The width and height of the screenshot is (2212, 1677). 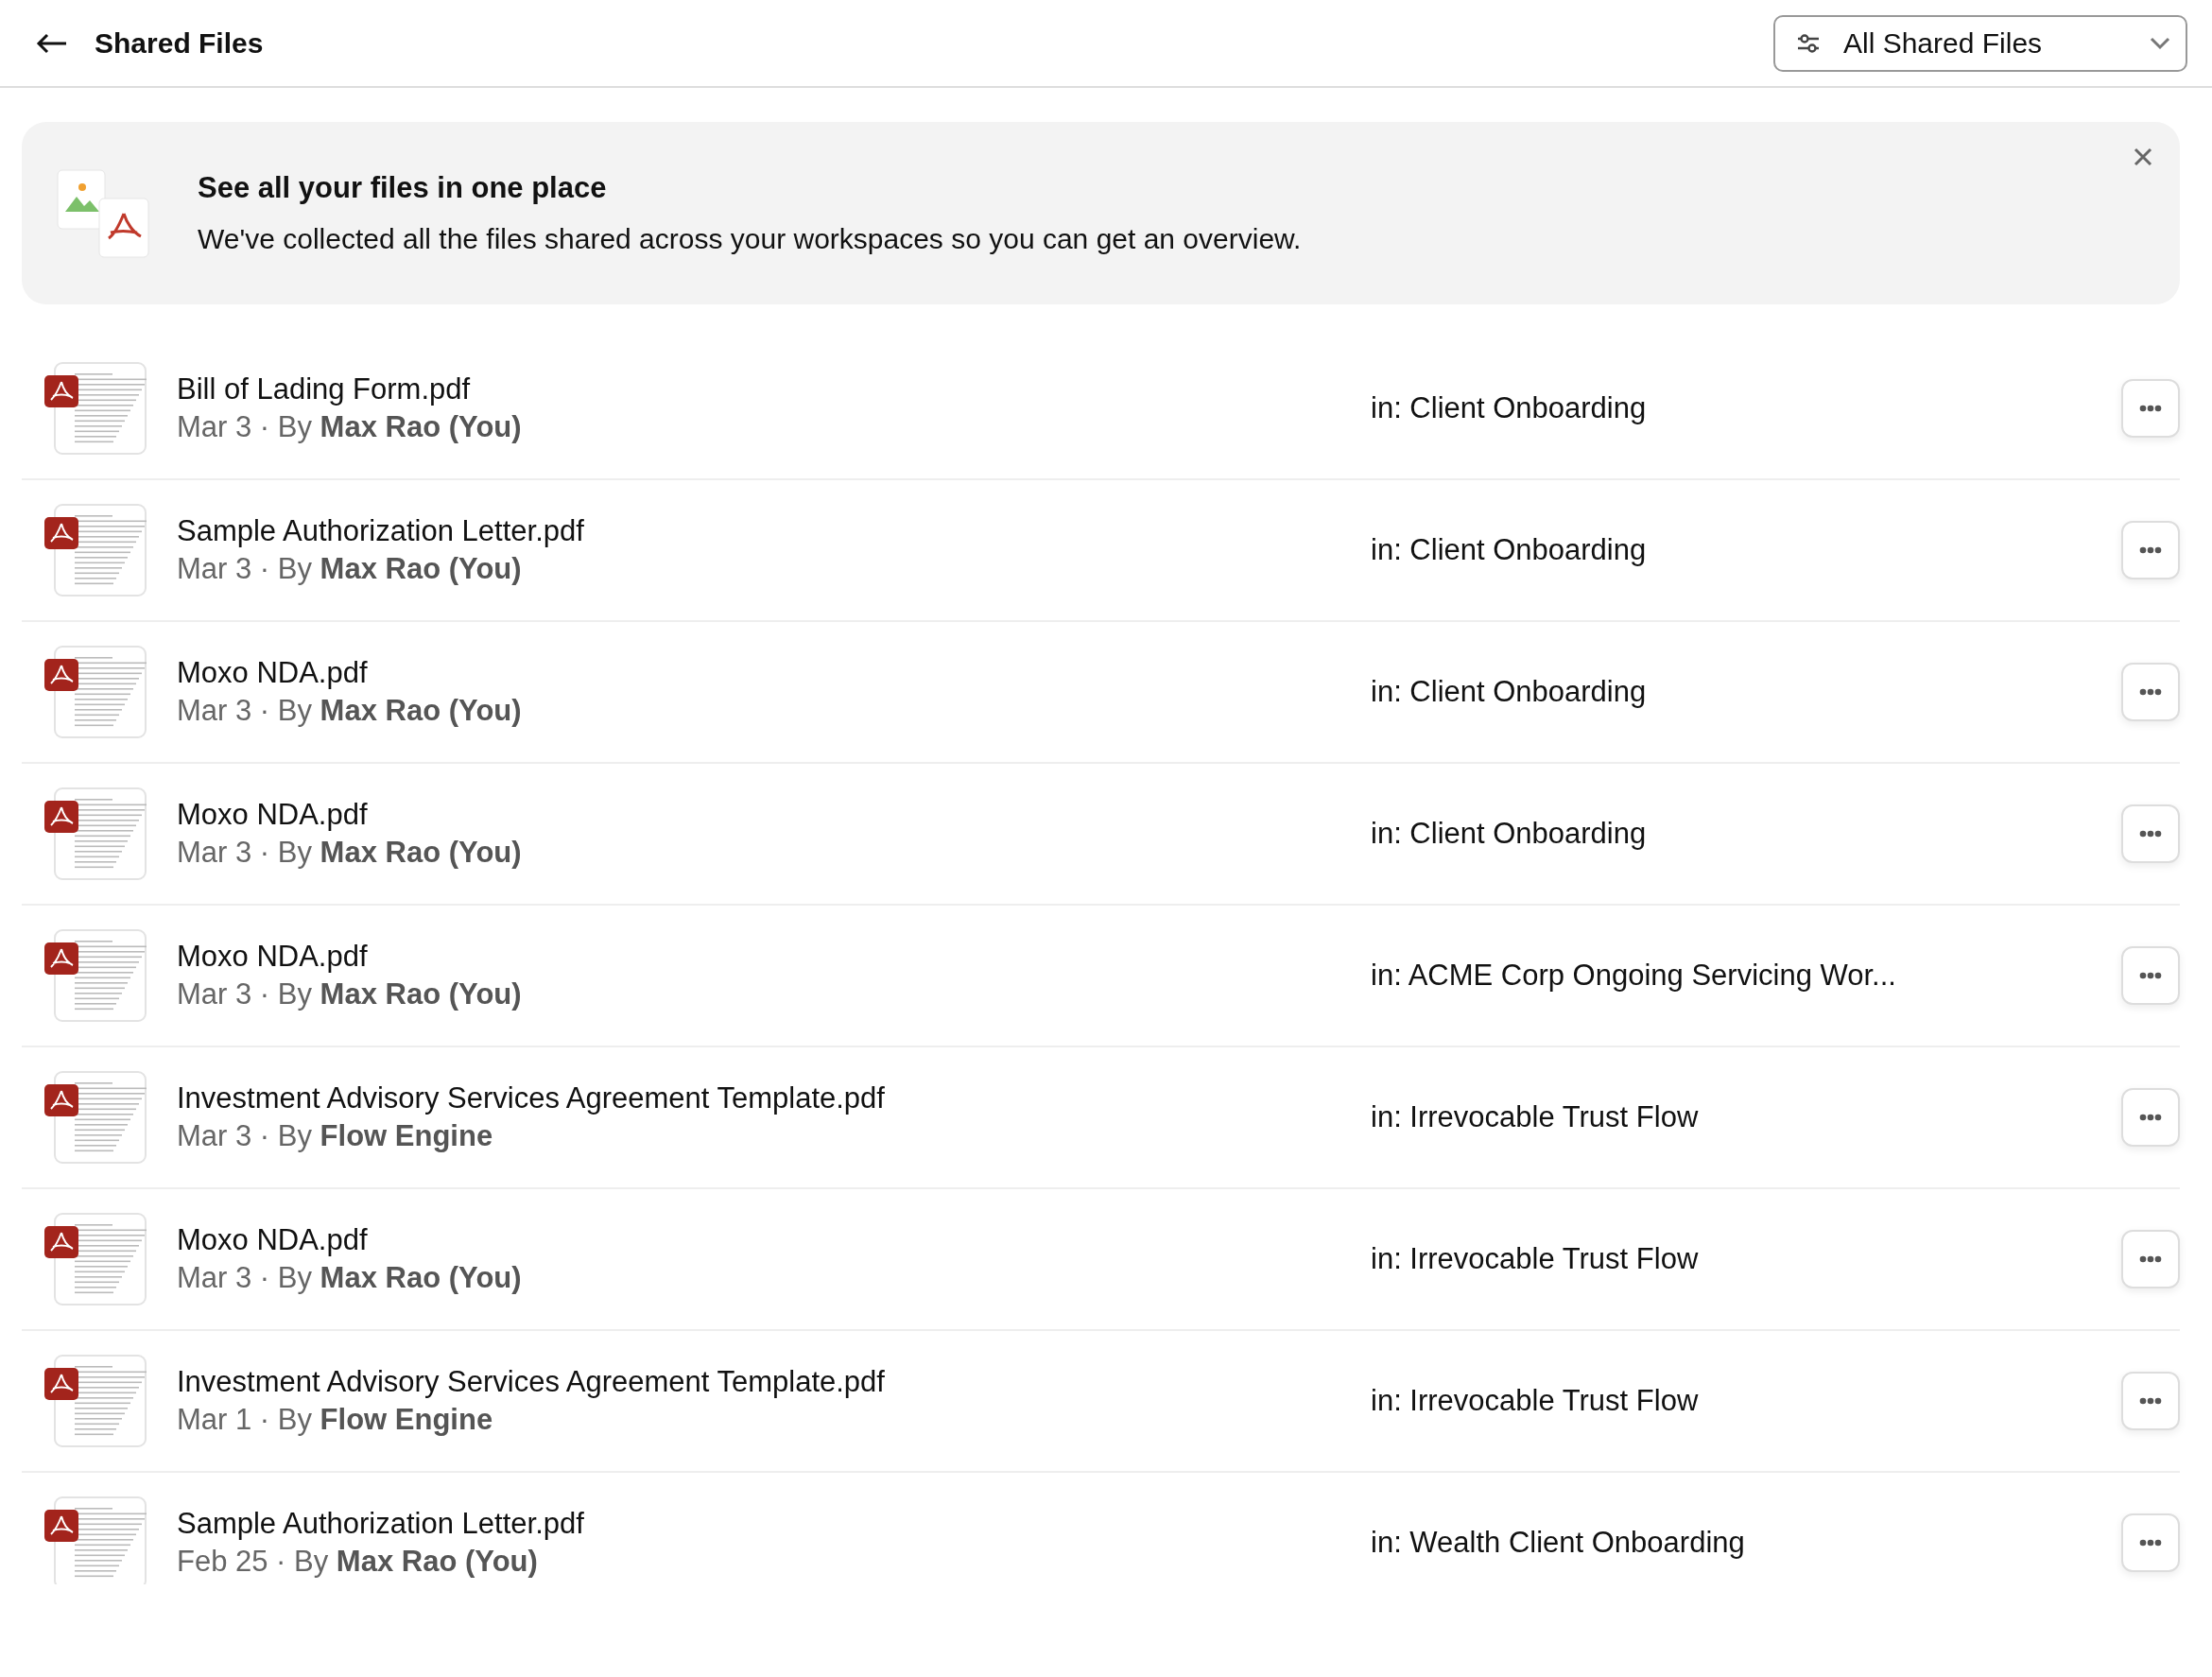 What do you see at coordinates (349, 389) in the screenshot?
I see `file-name: Bill of Lading Form.pdf` at bounding box center [349, 389].